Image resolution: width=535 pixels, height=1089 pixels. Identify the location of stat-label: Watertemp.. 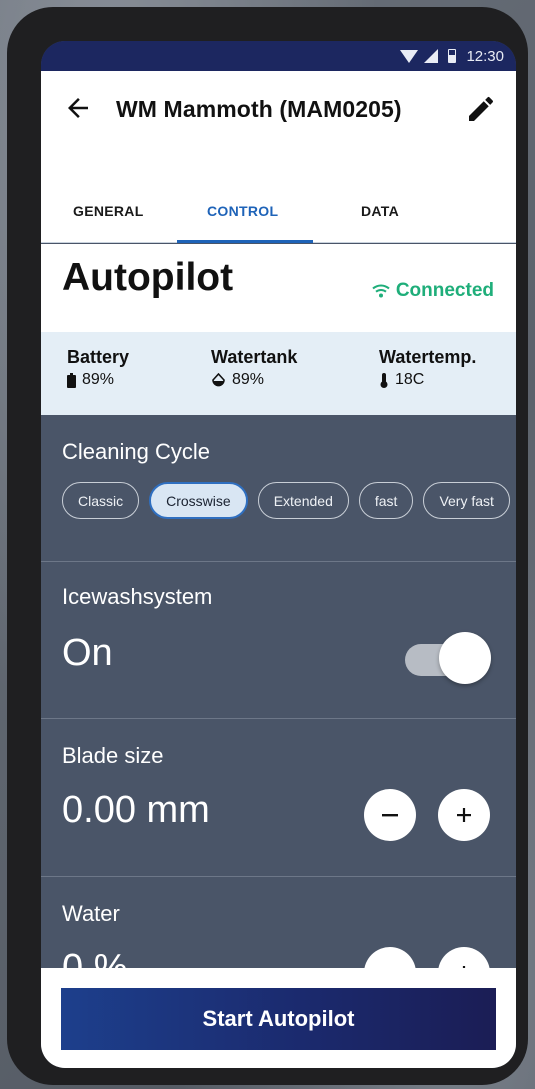
(428, 357).